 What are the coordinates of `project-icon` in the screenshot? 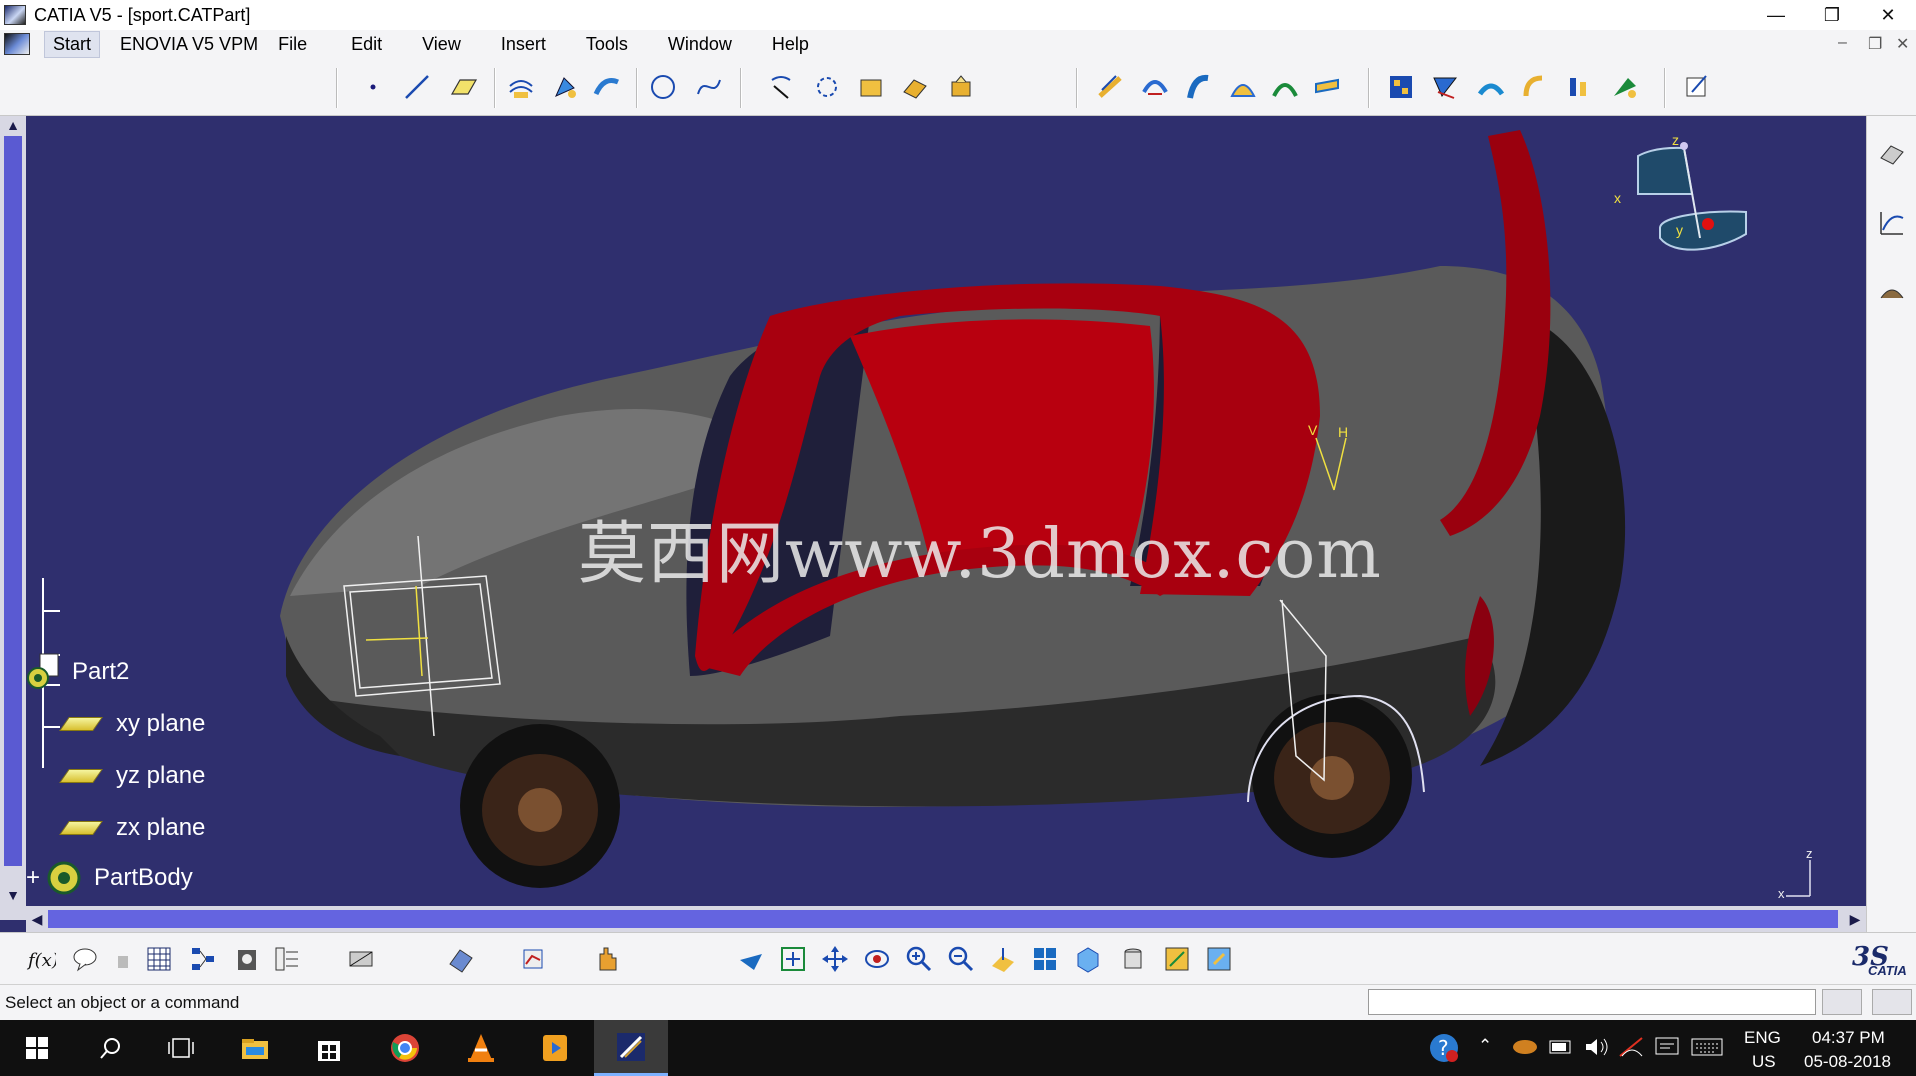 It's located at (781, 87).